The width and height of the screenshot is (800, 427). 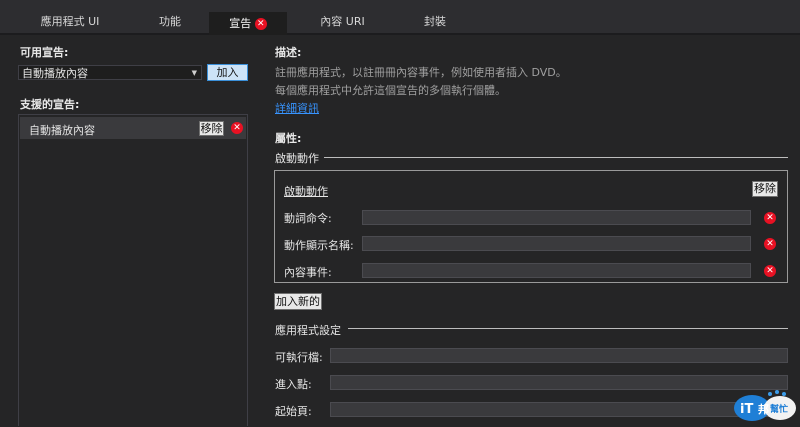 What do you see at coordinates (319, 245) in the screenshot?
I see `action-display-name-label: 動作顯示名稱:` at bounding box center [319, 245].